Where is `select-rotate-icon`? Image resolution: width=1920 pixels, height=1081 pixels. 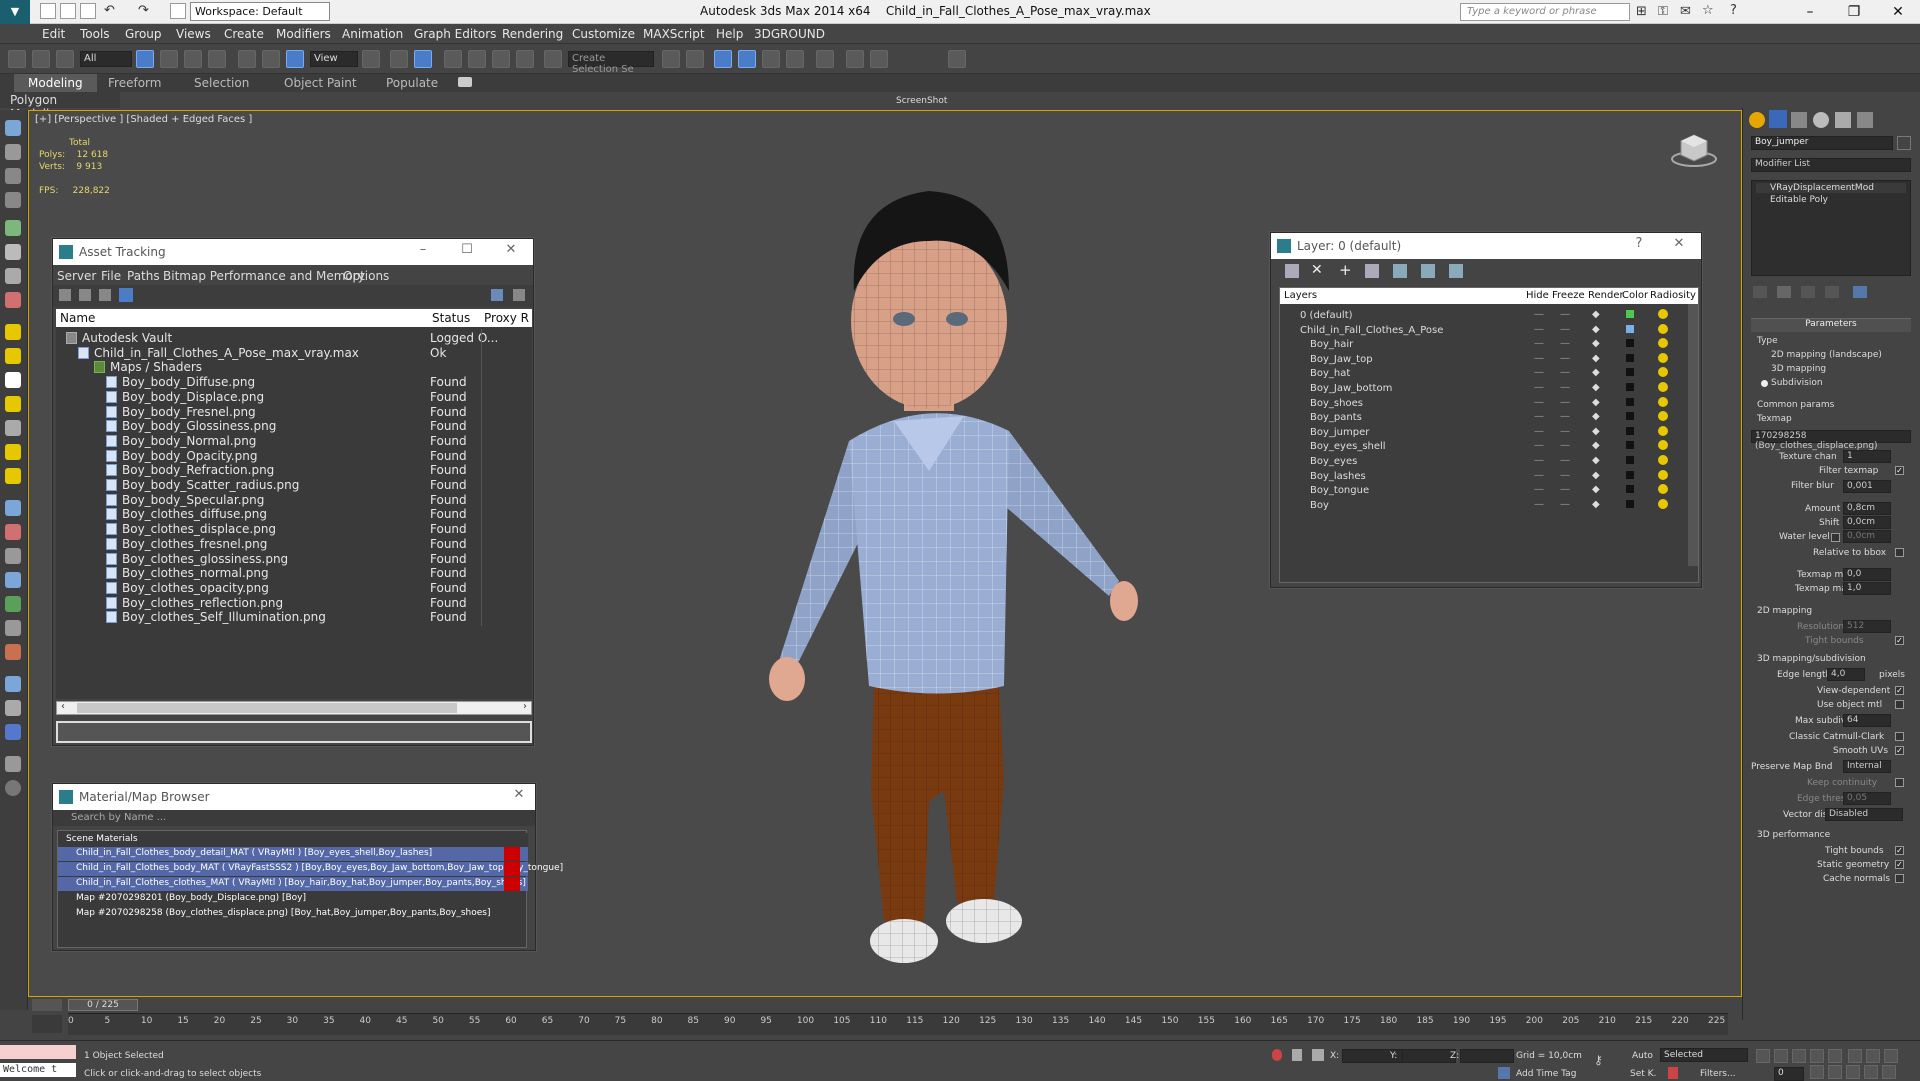 select-rotate-icon is located at coordinates (271, 59).